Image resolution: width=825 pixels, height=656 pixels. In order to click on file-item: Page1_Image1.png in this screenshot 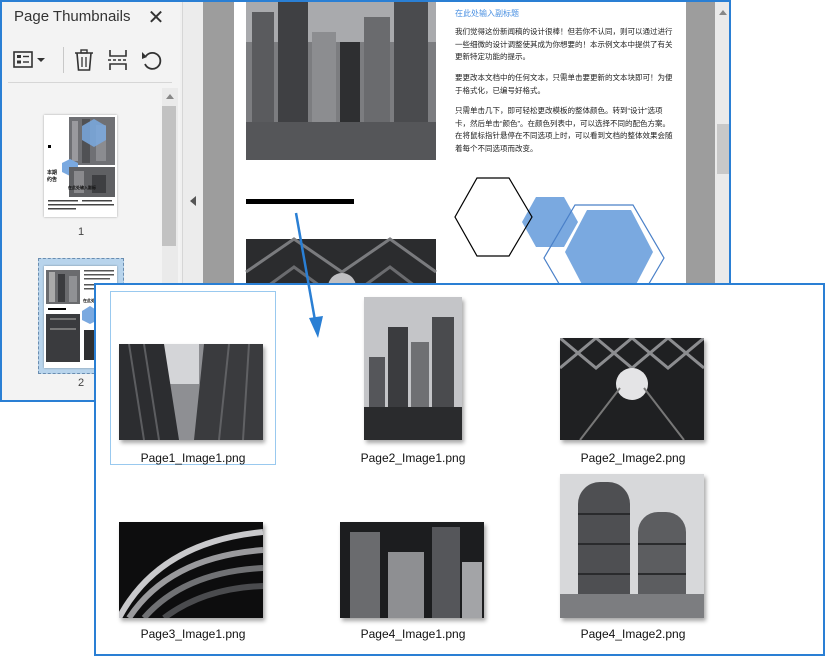, I will do `click(193, 378)`.